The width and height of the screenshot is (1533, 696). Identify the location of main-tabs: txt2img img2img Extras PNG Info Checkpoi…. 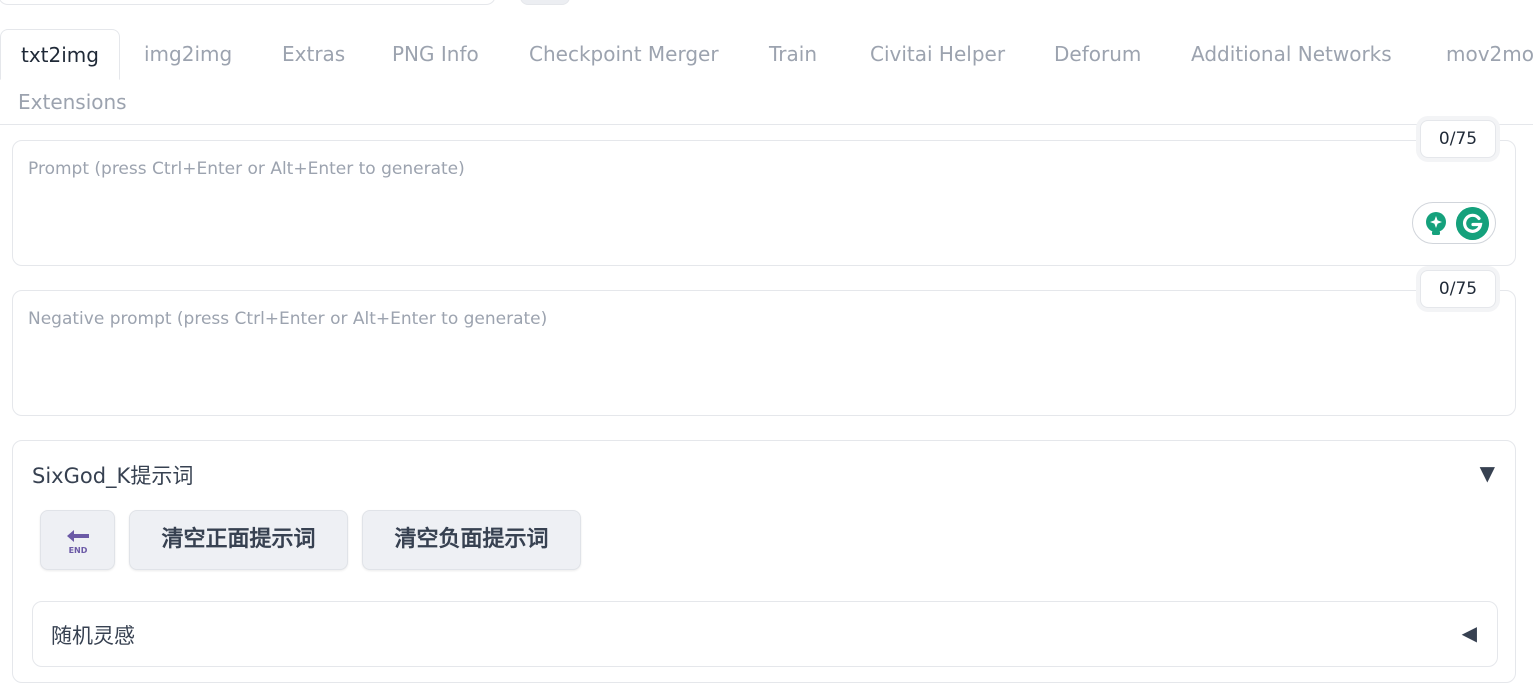
(766, 77).